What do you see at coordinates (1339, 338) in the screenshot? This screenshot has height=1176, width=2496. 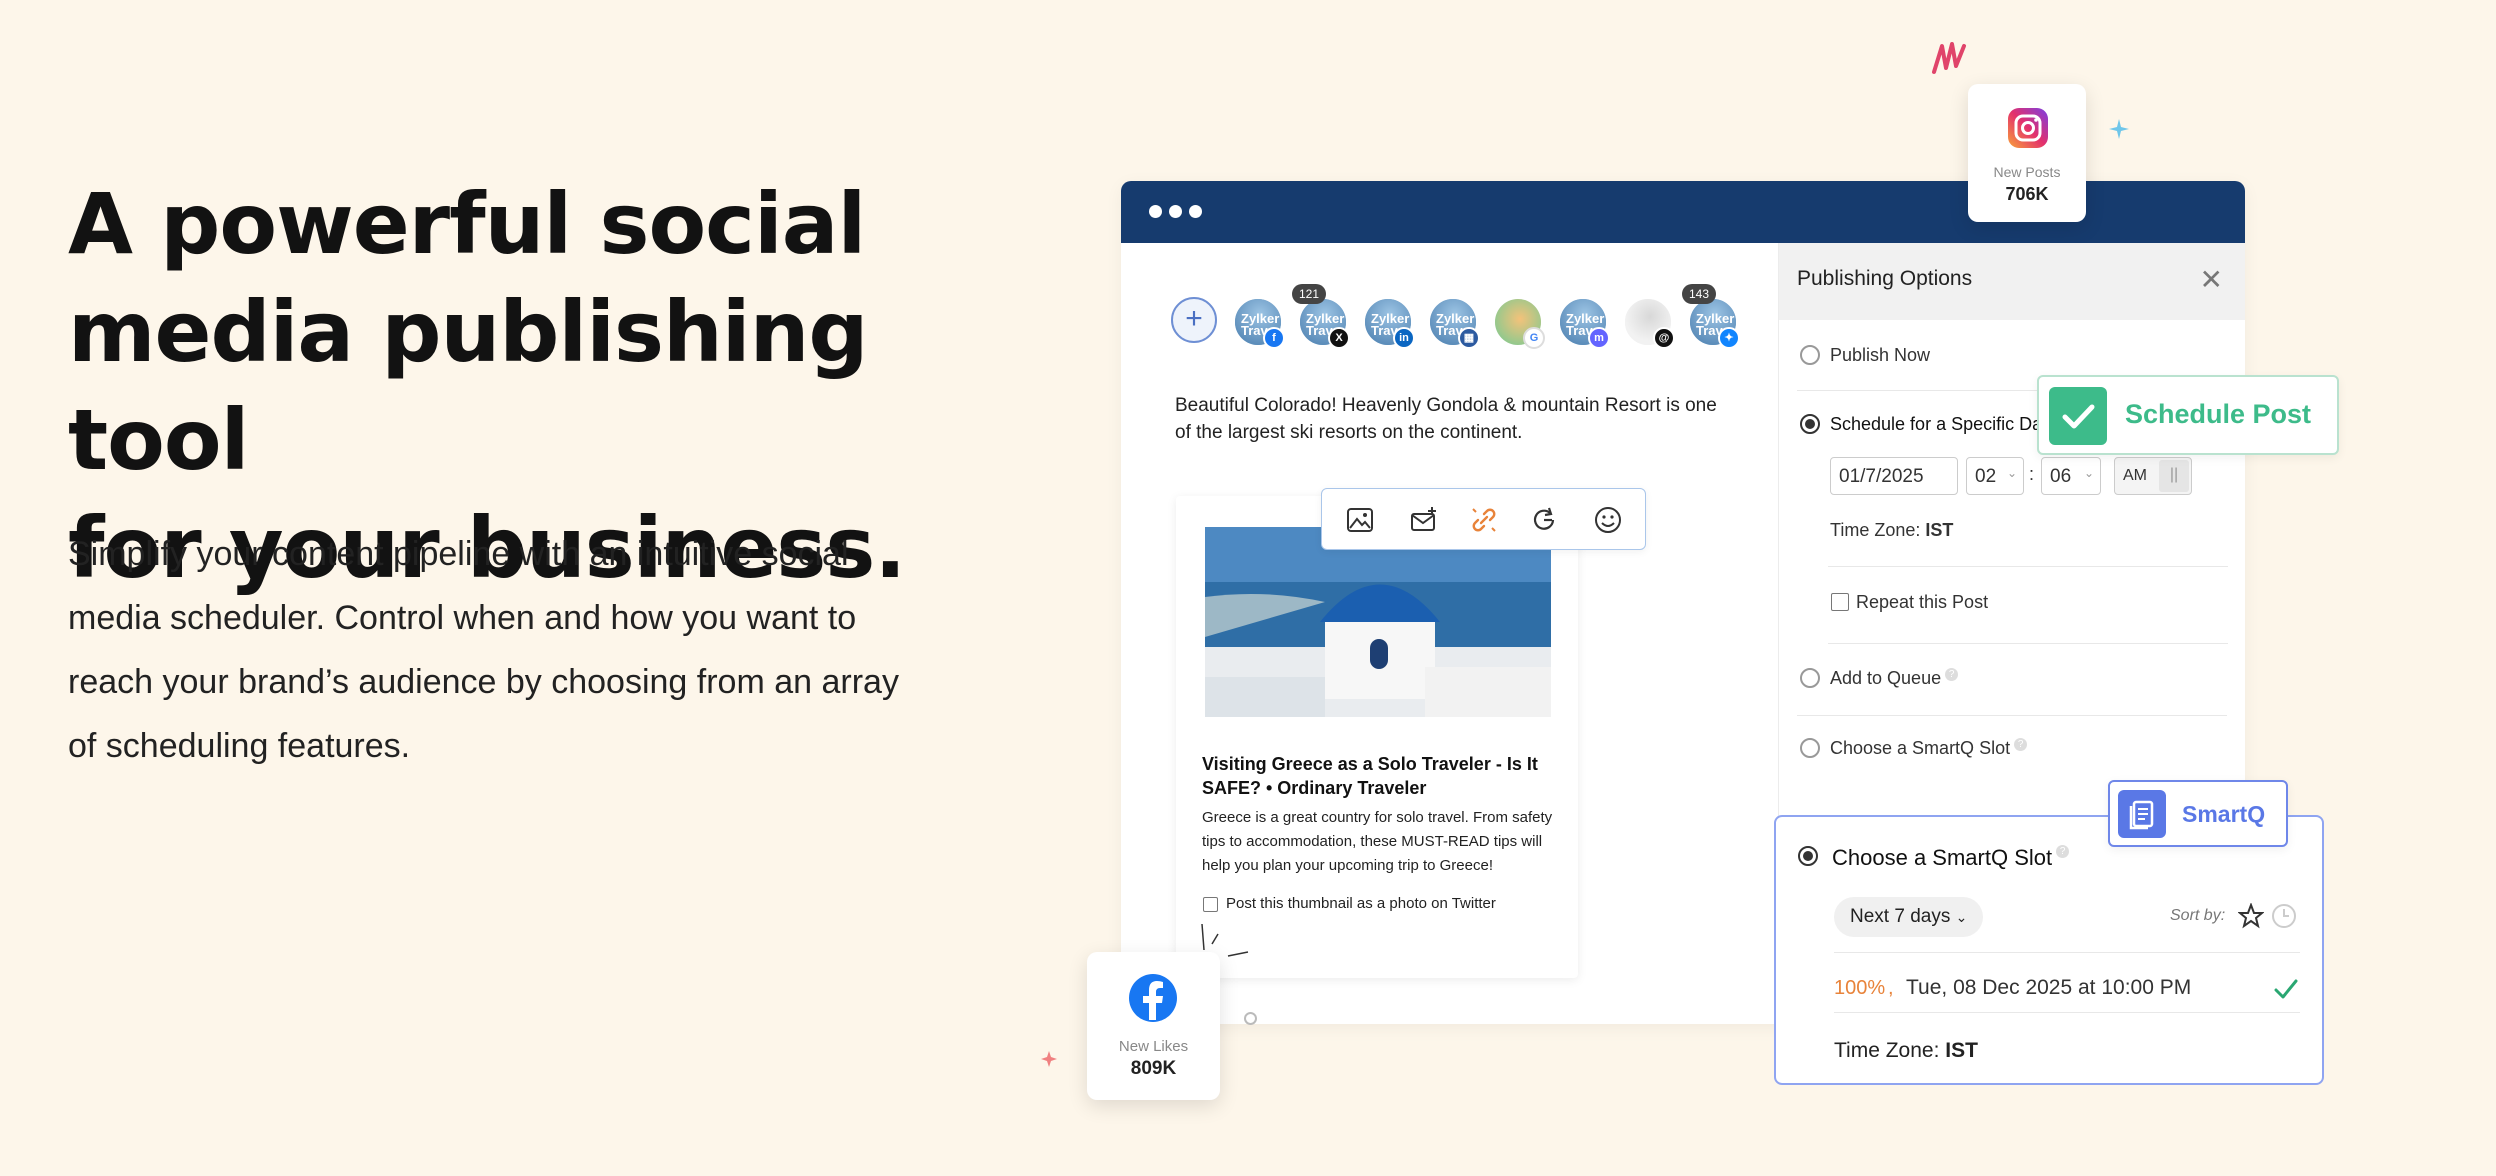 I see `x-icon: X` at bounding box center [1339, 338].